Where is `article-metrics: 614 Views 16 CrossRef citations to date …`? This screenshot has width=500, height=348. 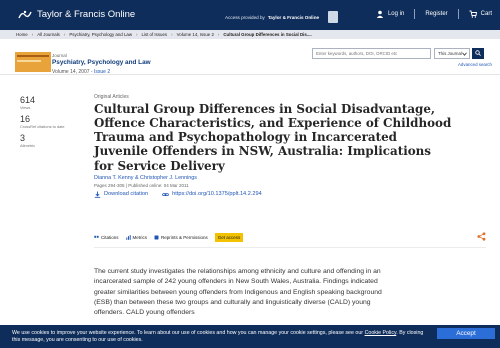
article-metrics: 614 Views 16 CrossRef citations to date … is located at coordinates (45, 124).